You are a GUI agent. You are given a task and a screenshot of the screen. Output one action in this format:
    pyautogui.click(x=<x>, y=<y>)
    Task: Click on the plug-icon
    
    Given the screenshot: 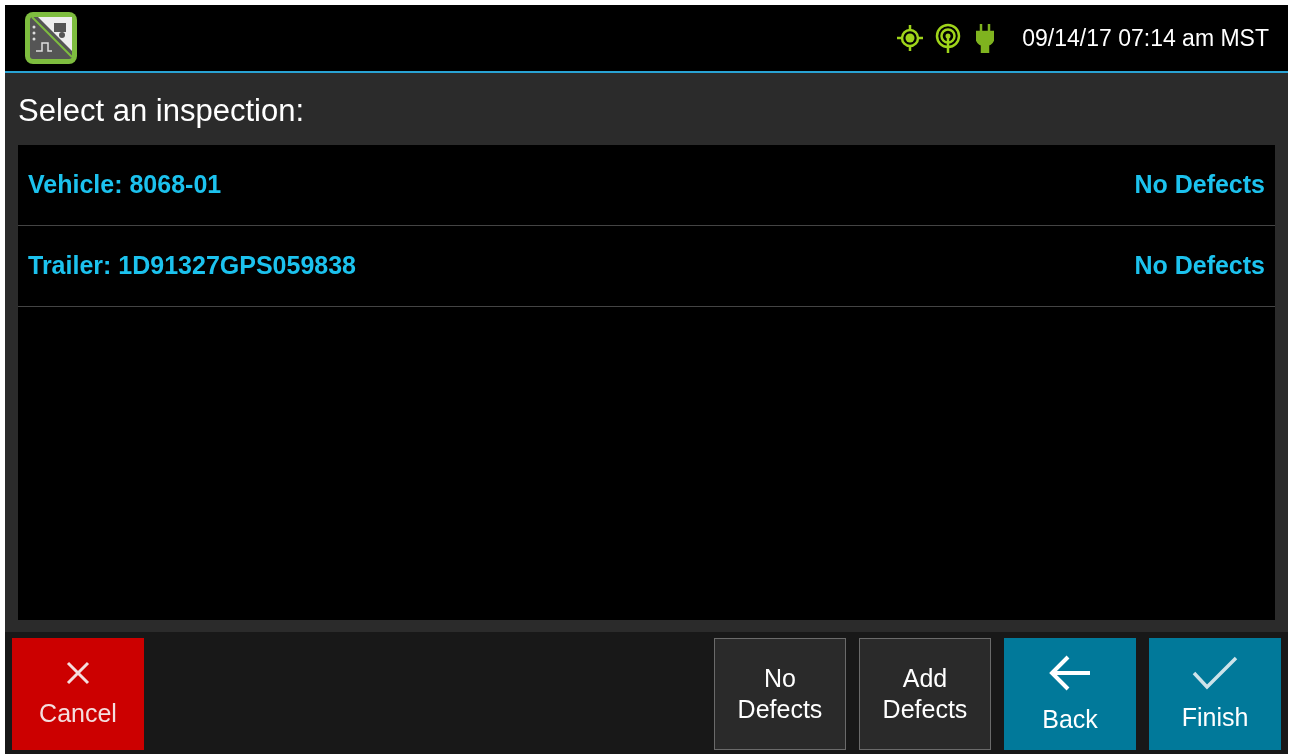 What is the action you would take?
    pyautogui.click(x=985, y=38)
    